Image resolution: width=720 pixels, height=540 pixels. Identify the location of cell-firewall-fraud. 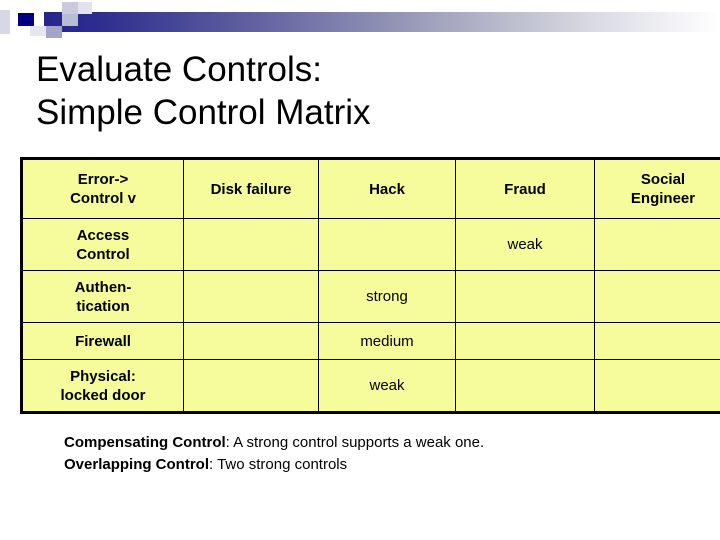
(525, 341).